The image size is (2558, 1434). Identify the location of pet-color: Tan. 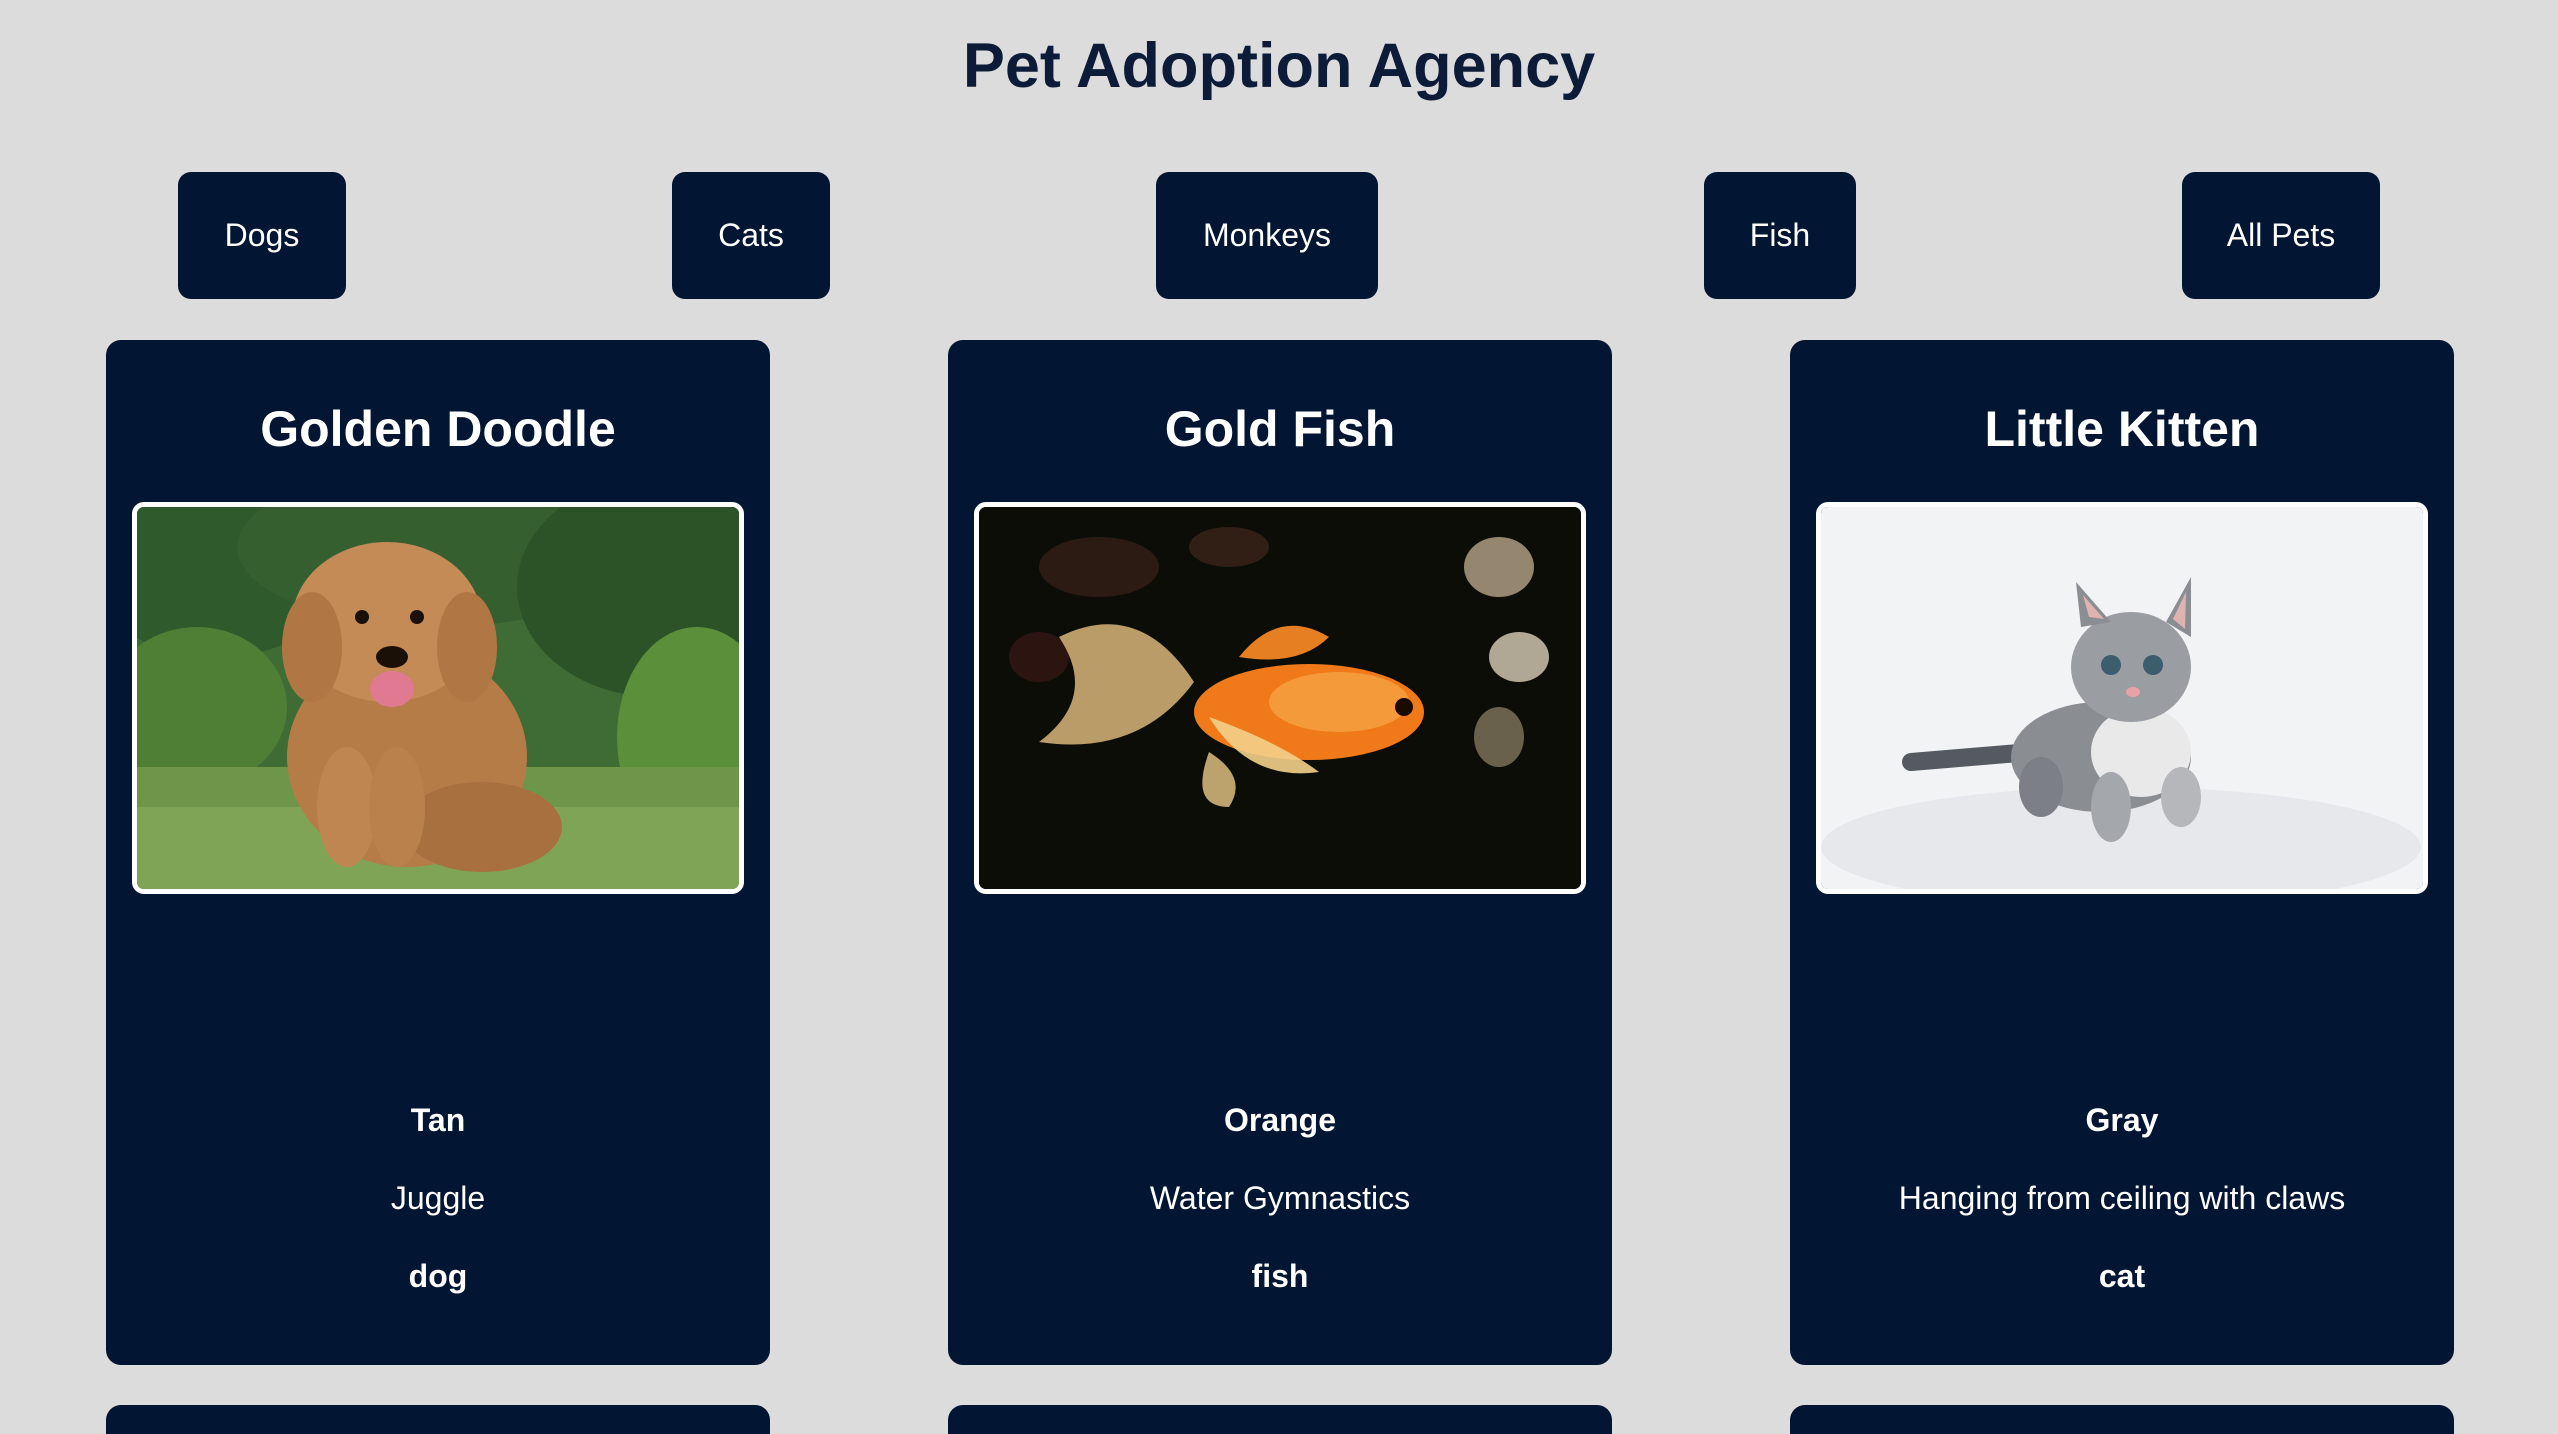
(438, 1120).